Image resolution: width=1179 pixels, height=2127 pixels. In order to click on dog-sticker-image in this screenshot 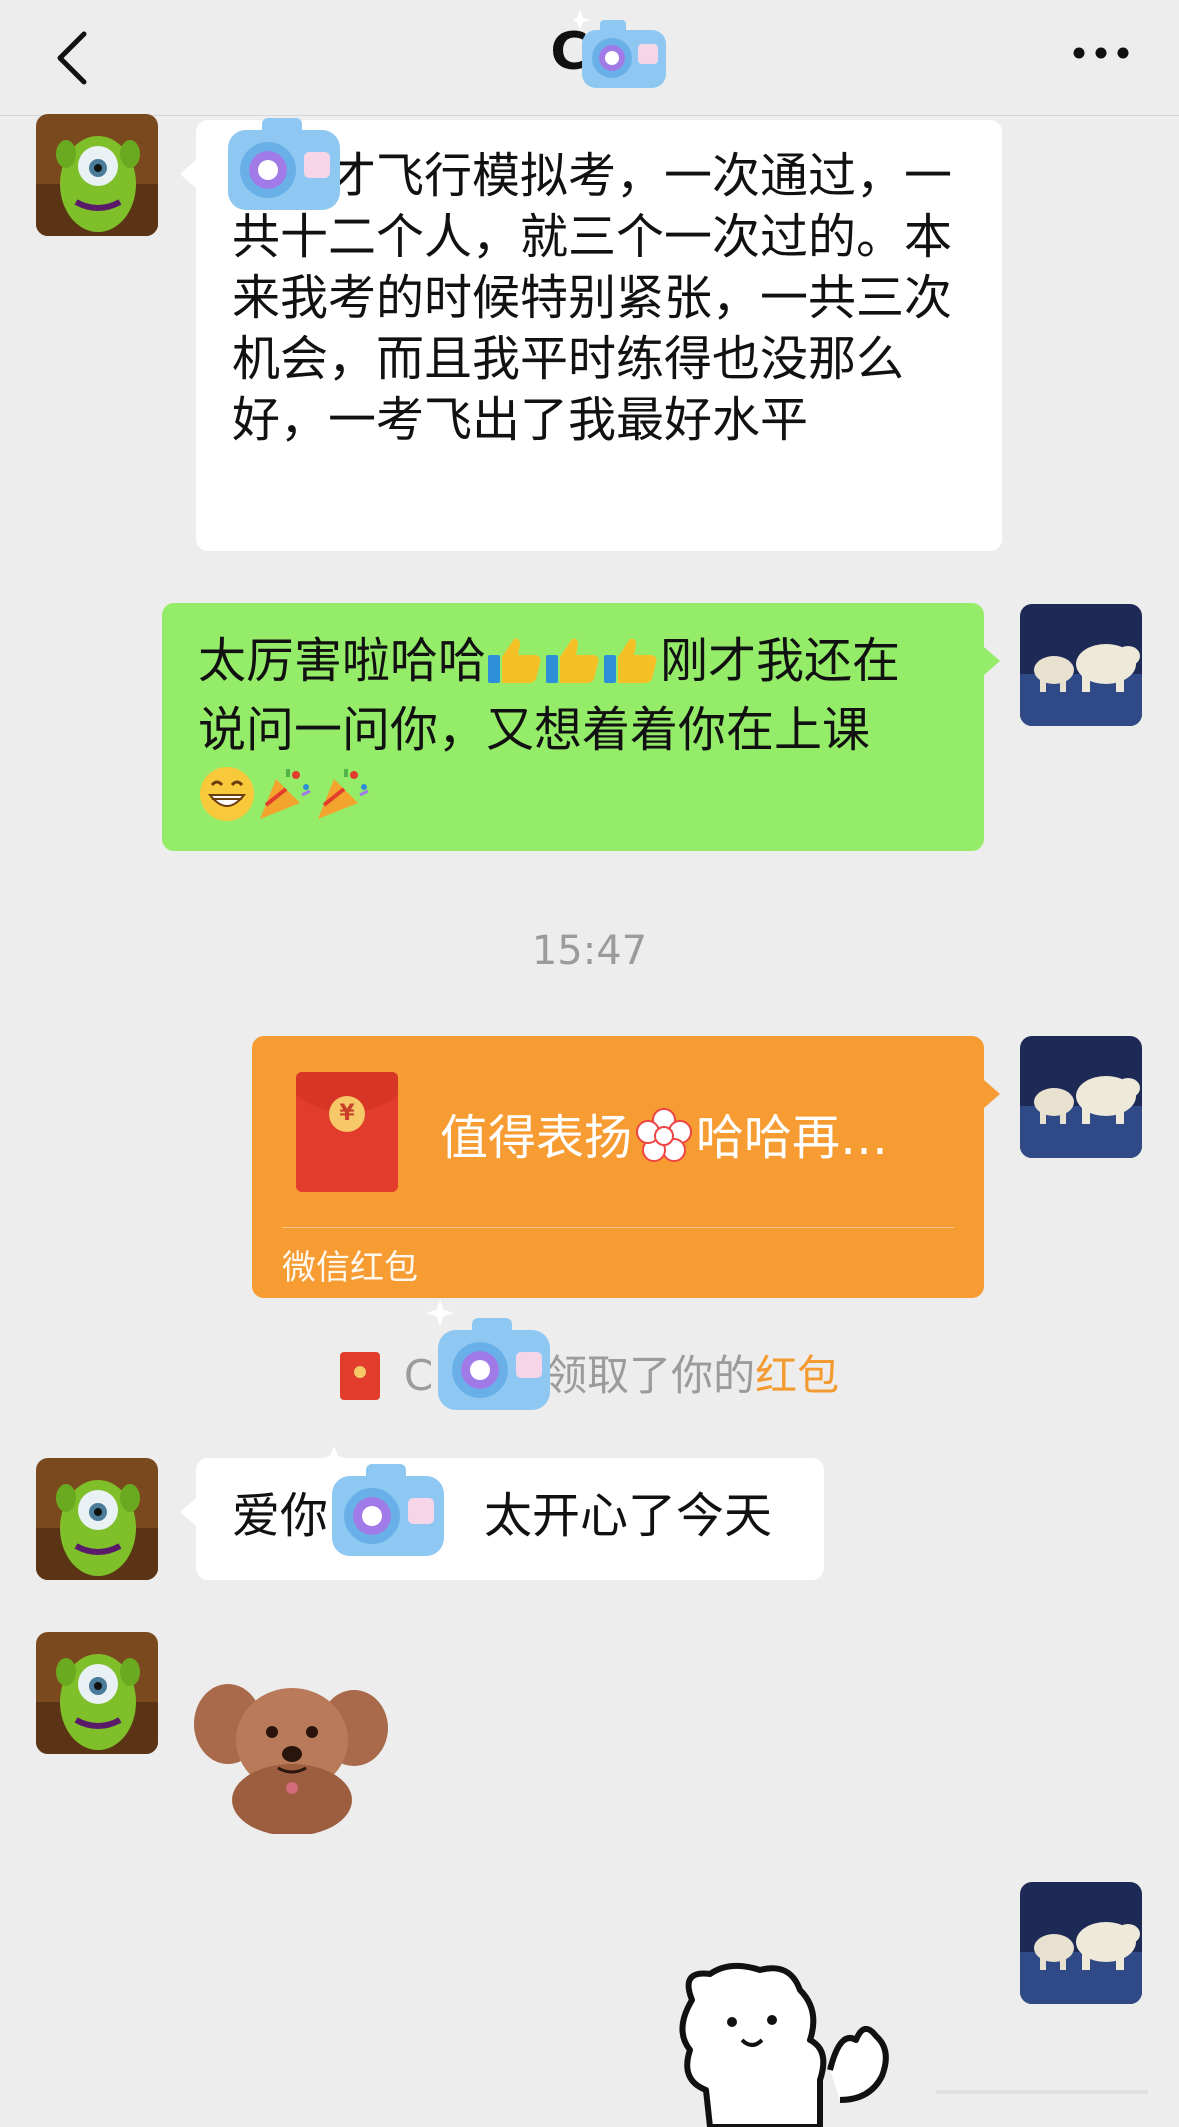, I will do `click(292, 1753)`.